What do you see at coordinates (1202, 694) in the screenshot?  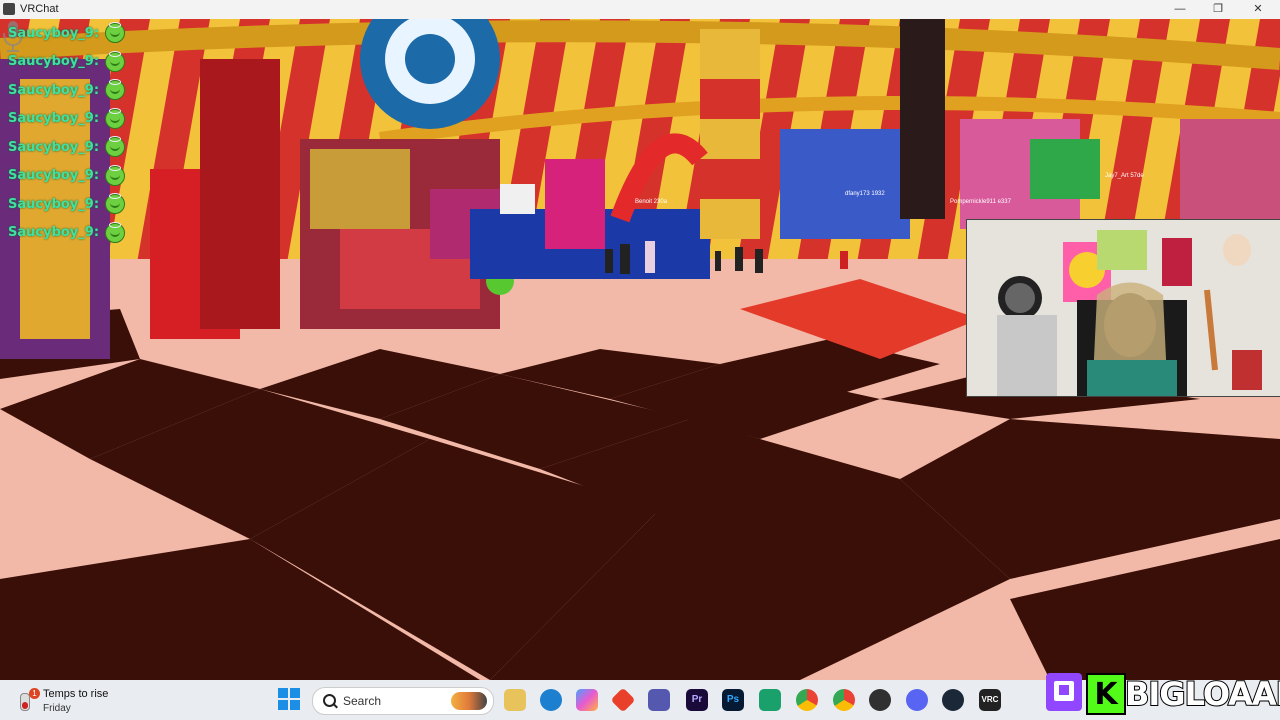 I see `streamer-name: BIGLOAAF` at bounding box center [1202, 694].